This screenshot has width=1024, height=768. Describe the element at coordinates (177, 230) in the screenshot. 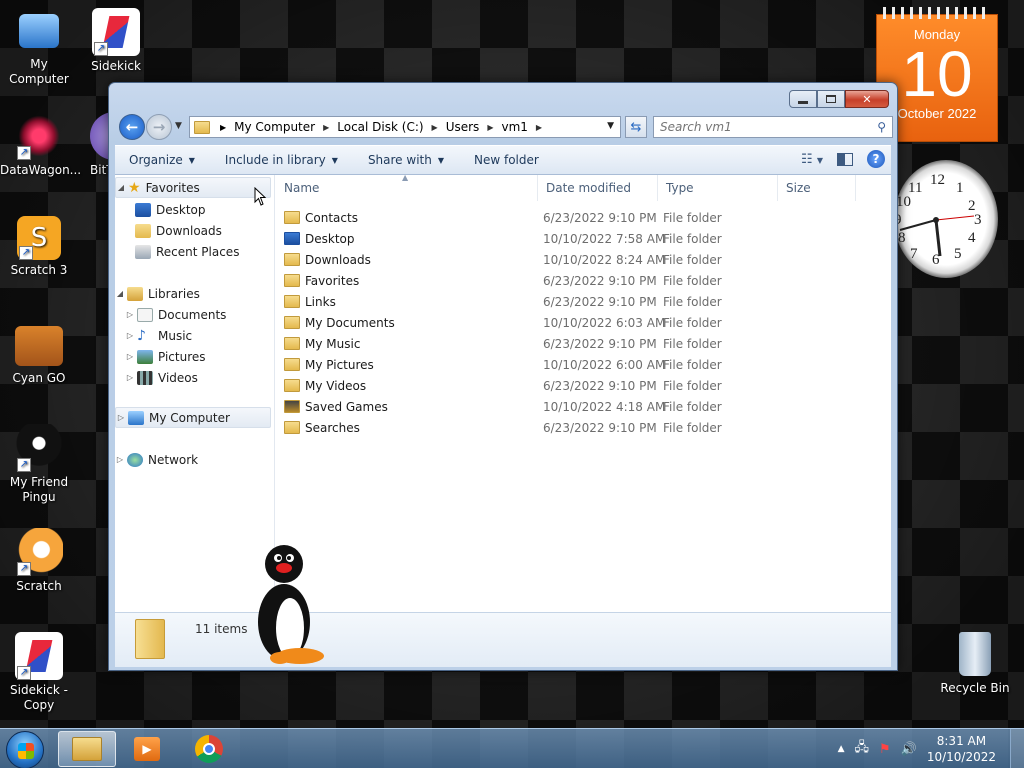

I see `nav-item-downloads: Downloads` at that location.